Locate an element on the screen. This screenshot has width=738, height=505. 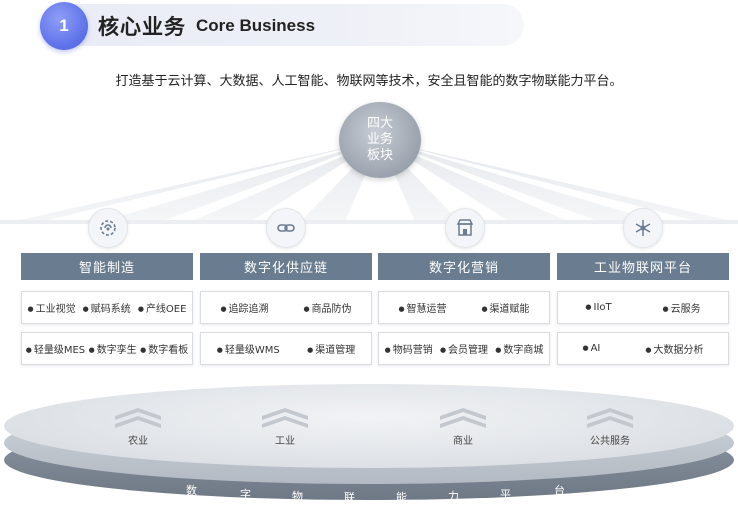
list-item: 会员管理 is located at coordinates (464, 348).